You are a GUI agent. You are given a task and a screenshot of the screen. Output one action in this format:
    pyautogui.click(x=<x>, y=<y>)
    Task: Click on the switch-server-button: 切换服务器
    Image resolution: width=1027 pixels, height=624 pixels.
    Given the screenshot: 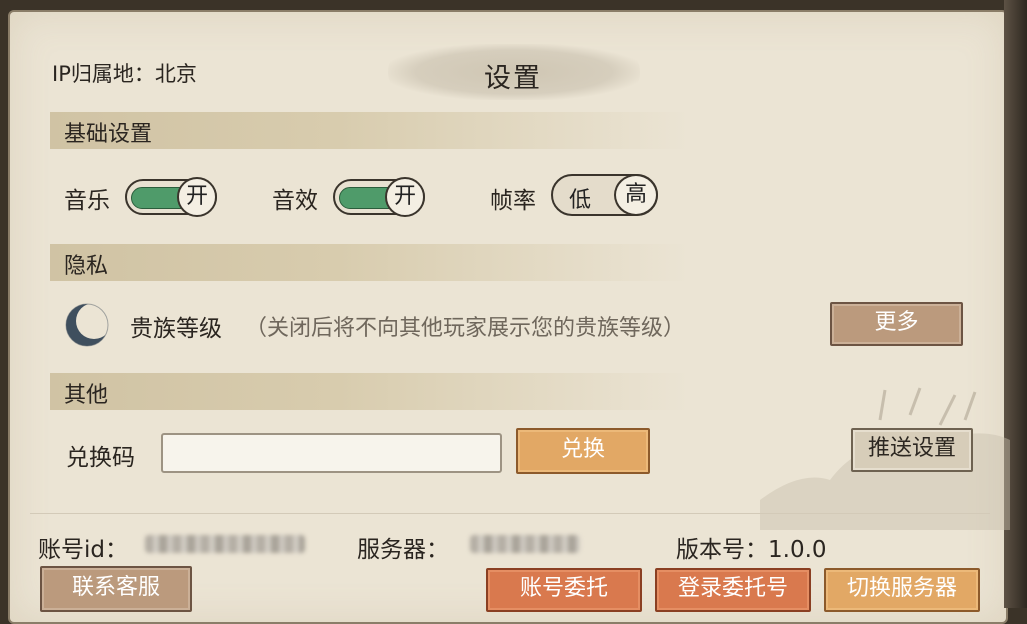 What is the action you would take?
    pyautogui.click(x=902, y=590)
    